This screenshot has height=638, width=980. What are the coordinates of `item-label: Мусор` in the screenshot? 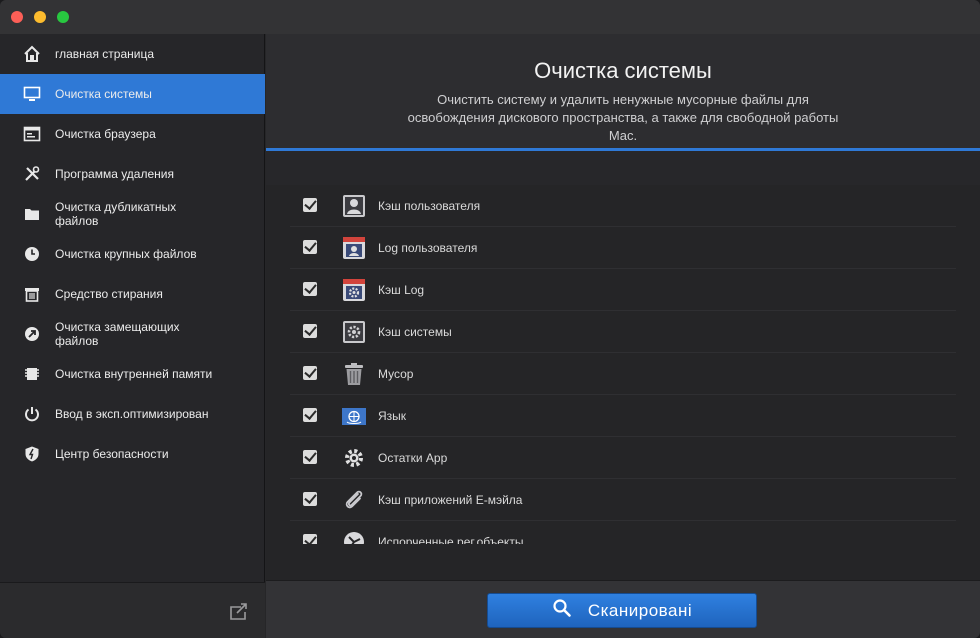 It's located at (396, 374).